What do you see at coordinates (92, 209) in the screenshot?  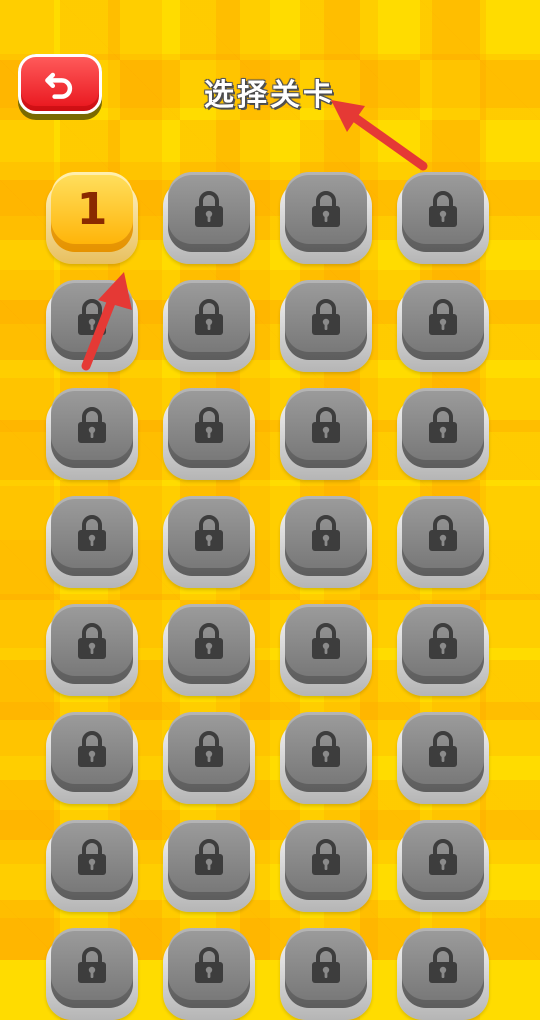 I see `level-number: 1` at bounding box center [92, 209].